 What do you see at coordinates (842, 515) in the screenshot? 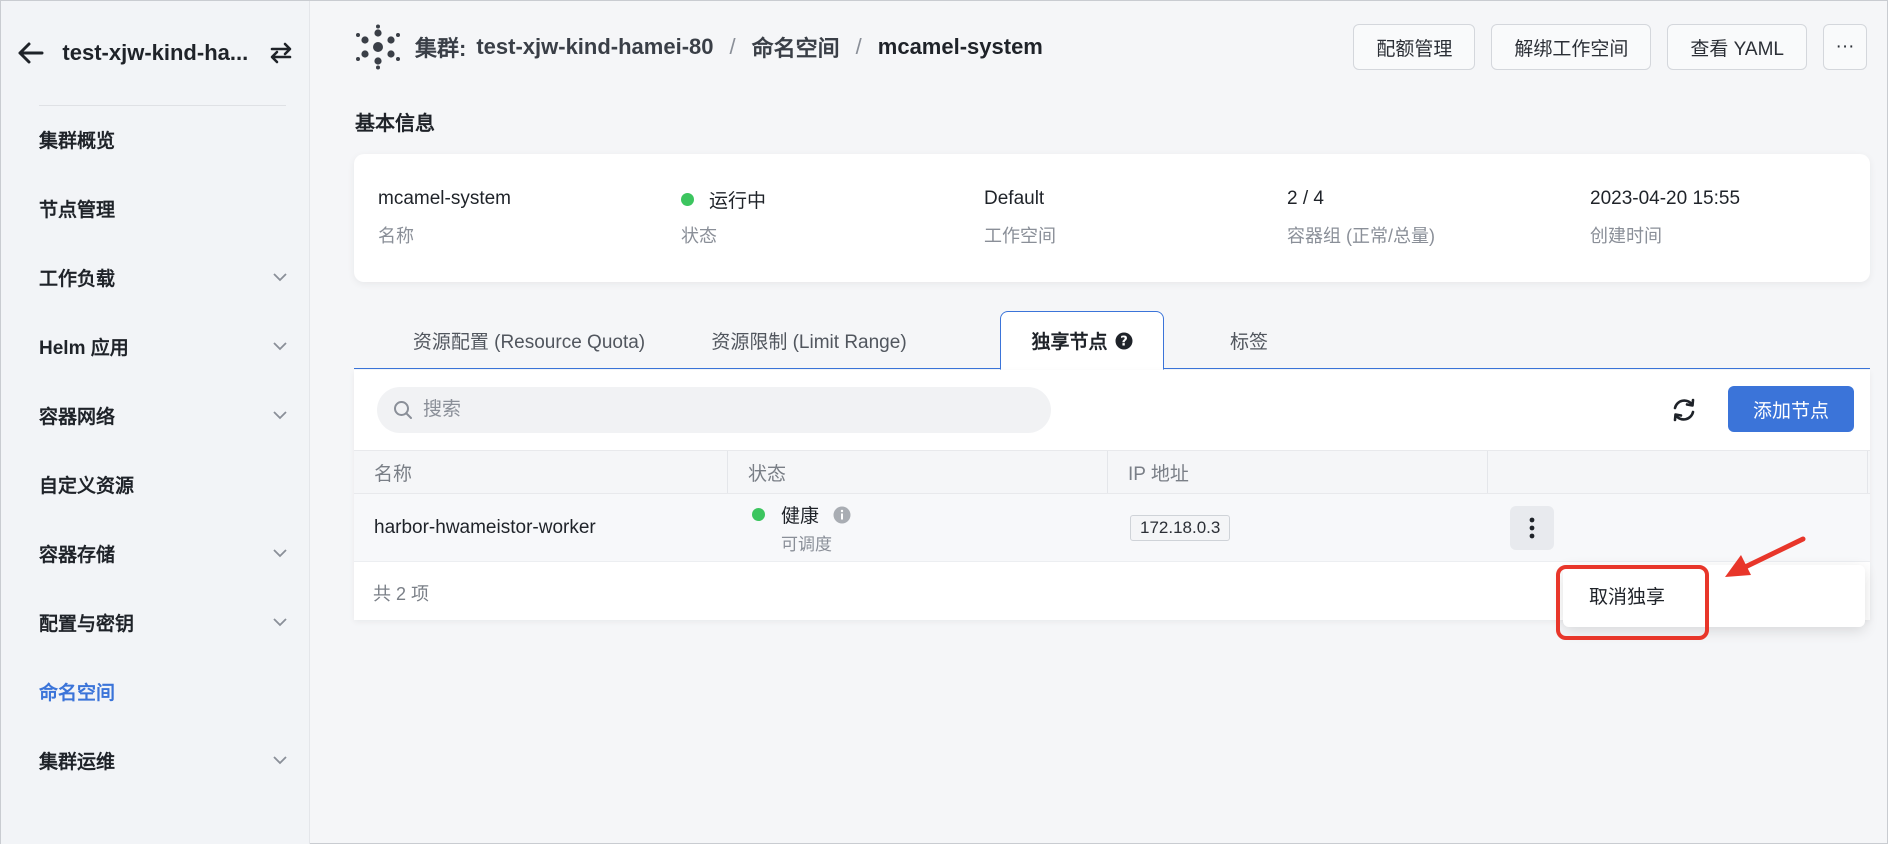
I see `info-icon` at bounding box center [842, 515].